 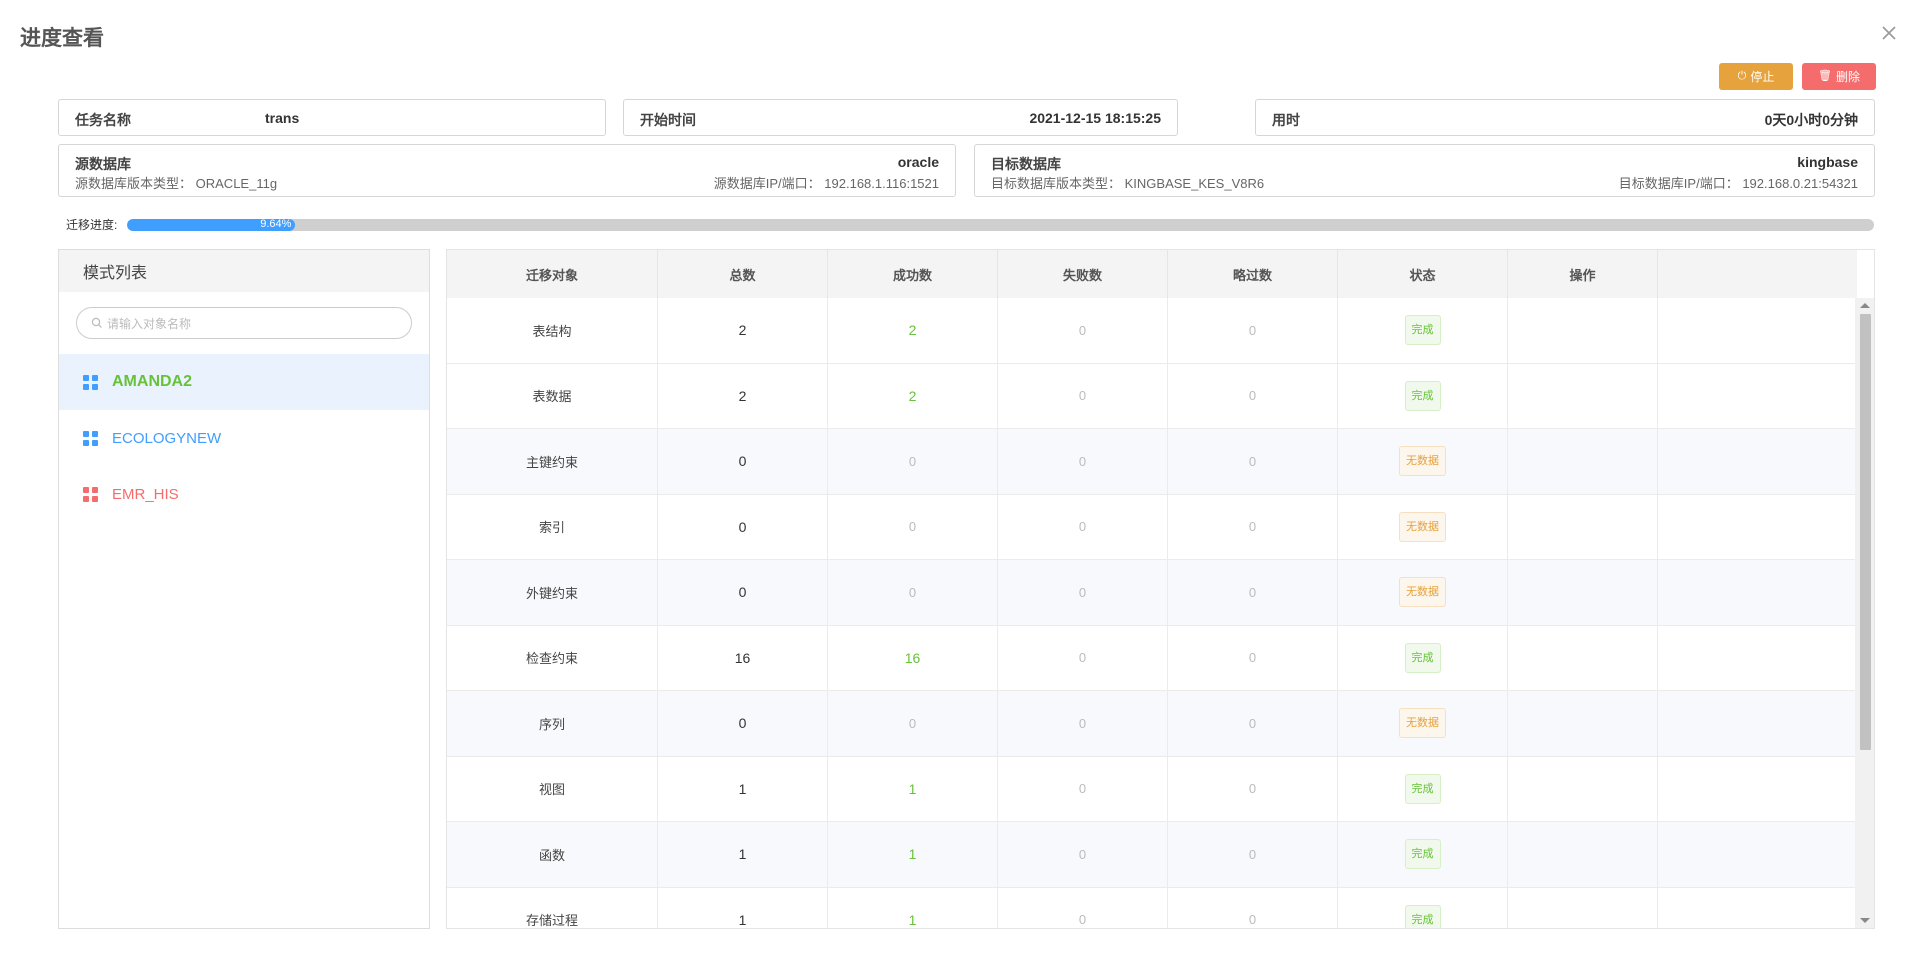 I want to click on source-db-label: 源数据库, so click(x=103, y=164).